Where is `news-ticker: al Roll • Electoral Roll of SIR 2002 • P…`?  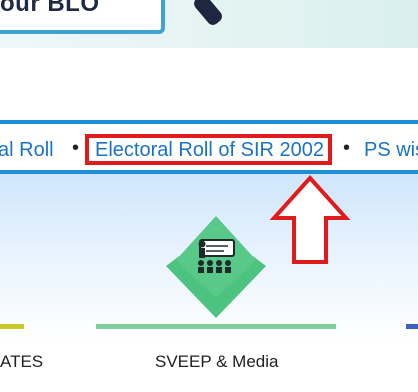 news-ticker: al Roll • Electoral Roll of SIR 2002 • P… is located at coordinates (209, 147).